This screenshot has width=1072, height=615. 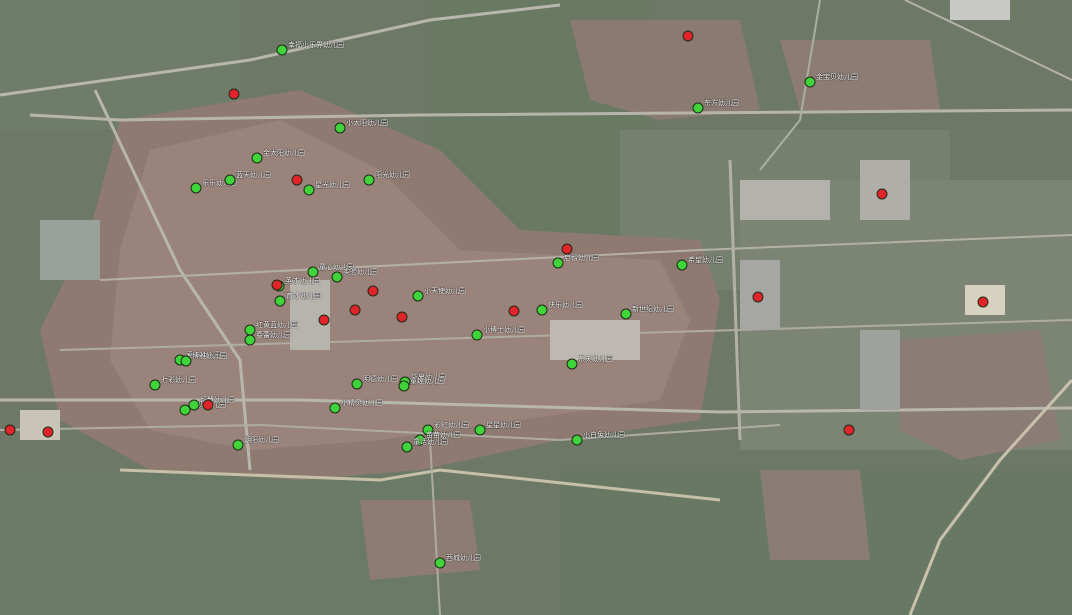 I want to click on school-label: 小精灵幼儿园, so click(x=362, y=403).